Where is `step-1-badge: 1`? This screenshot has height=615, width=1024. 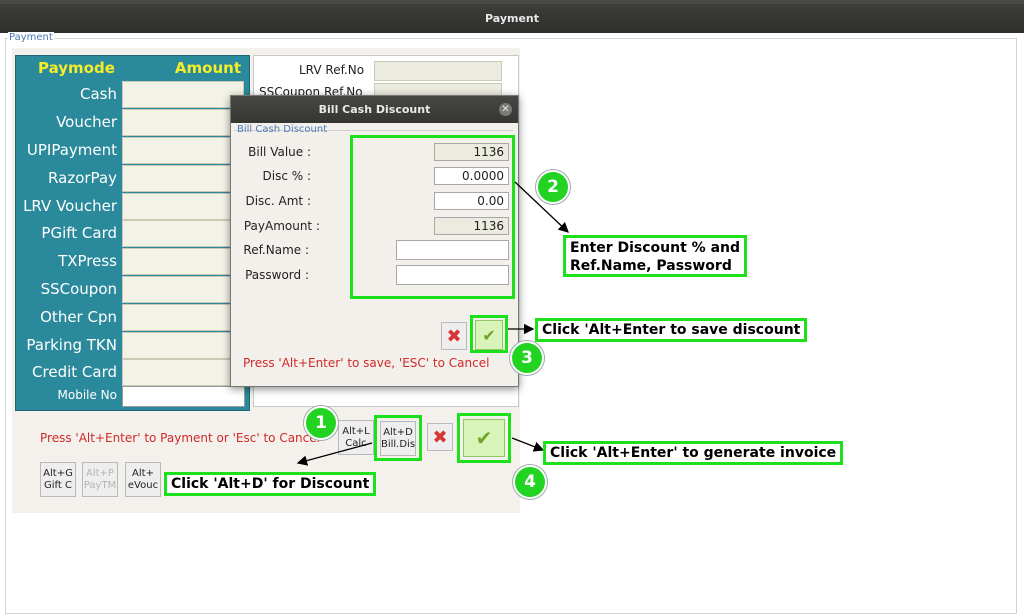
step-1-badge: 1 is located at coordinates (321, 423).